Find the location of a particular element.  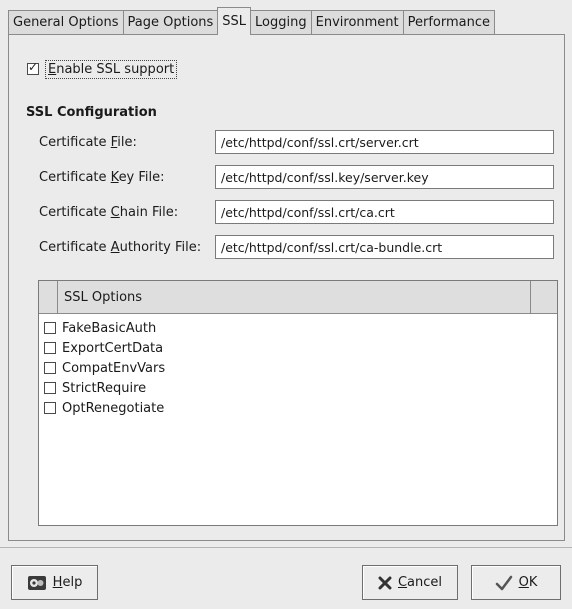

option-label: FakeBasicAuth is located at coordinates (109, 328).